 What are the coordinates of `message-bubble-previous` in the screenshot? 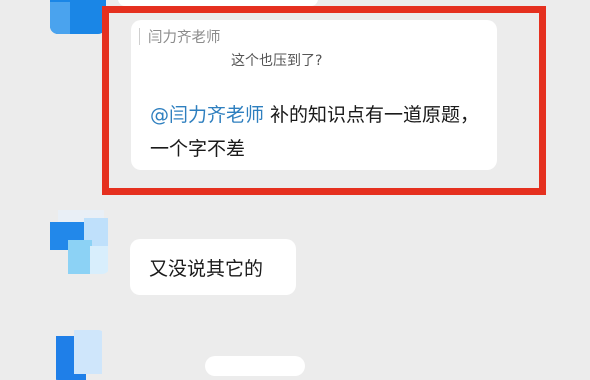 It's located at (218, 3).